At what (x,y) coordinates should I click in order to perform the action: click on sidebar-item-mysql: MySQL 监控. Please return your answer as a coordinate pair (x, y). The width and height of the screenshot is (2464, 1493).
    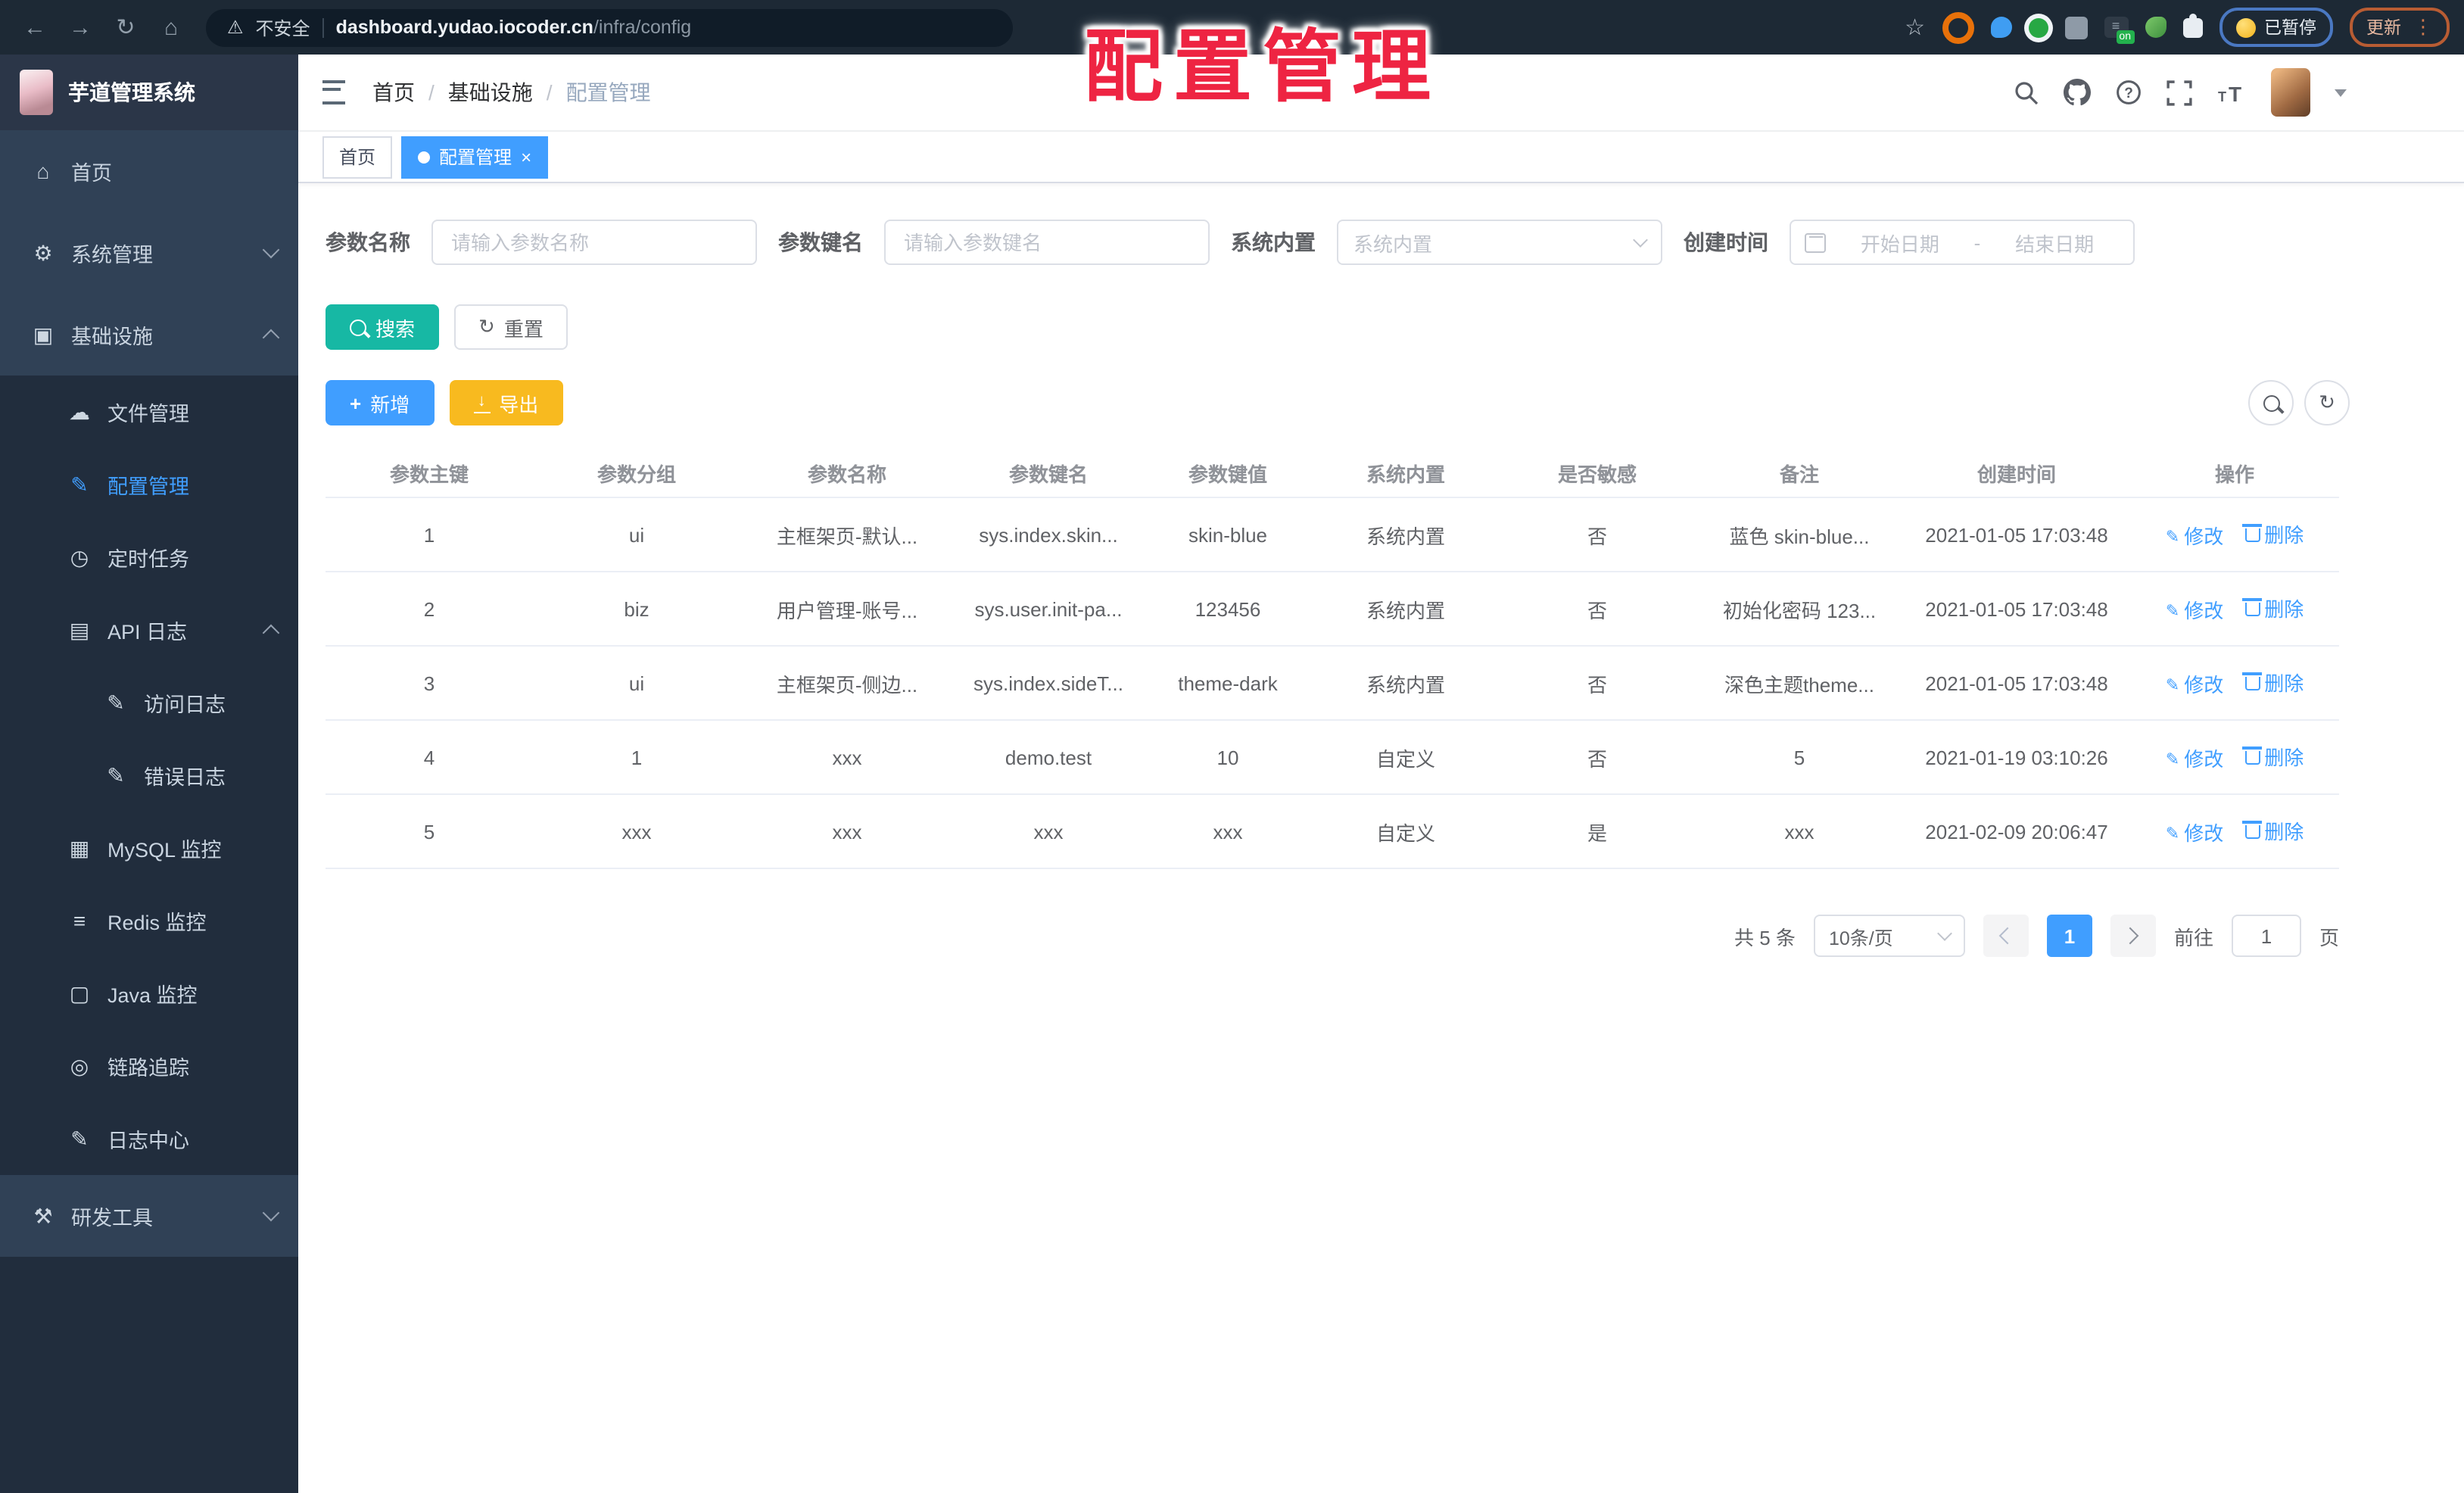
    Looking at the image, I should click on (149, 848).